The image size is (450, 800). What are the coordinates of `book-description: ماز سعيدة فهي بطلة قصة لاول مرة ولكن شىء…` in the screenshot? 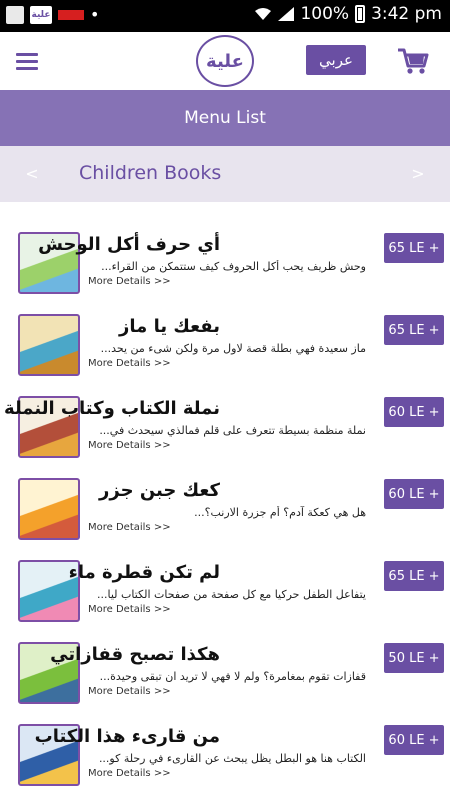 It's located at (233, 348).